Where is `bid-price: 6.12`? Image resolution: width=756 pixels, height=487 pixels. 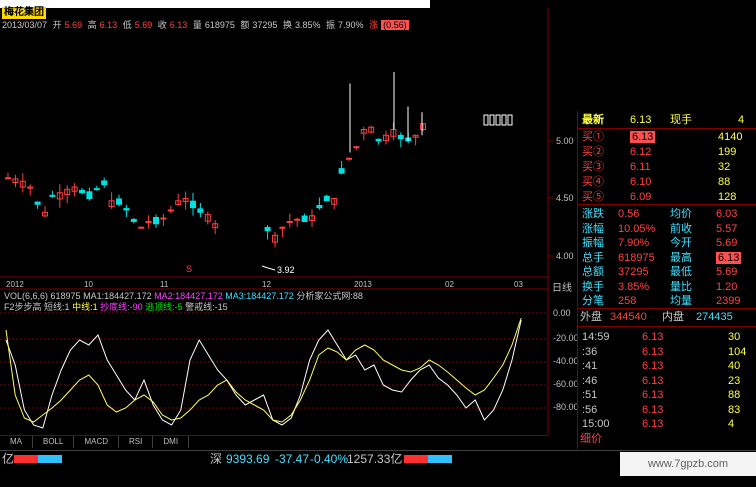
bid-price: 6.12 is located at coordinates (641, 152).